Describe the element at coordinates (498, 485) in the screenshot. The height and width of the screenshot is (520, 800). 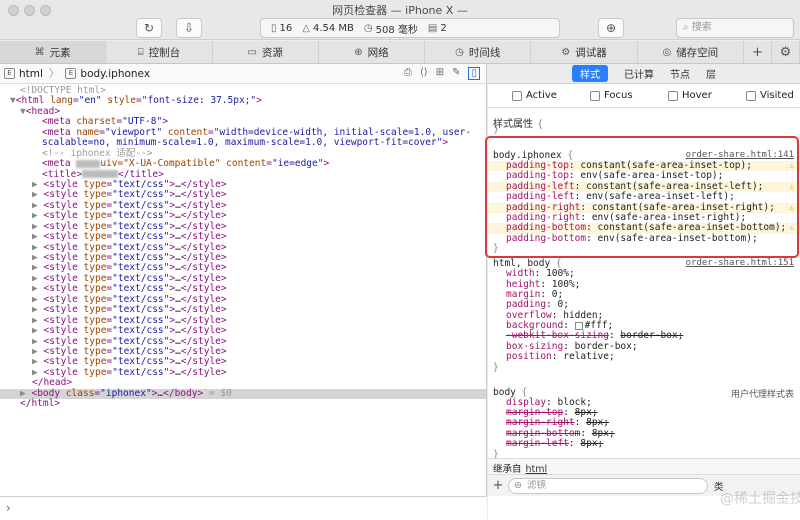
I see `add-rule-button: +` at that location.